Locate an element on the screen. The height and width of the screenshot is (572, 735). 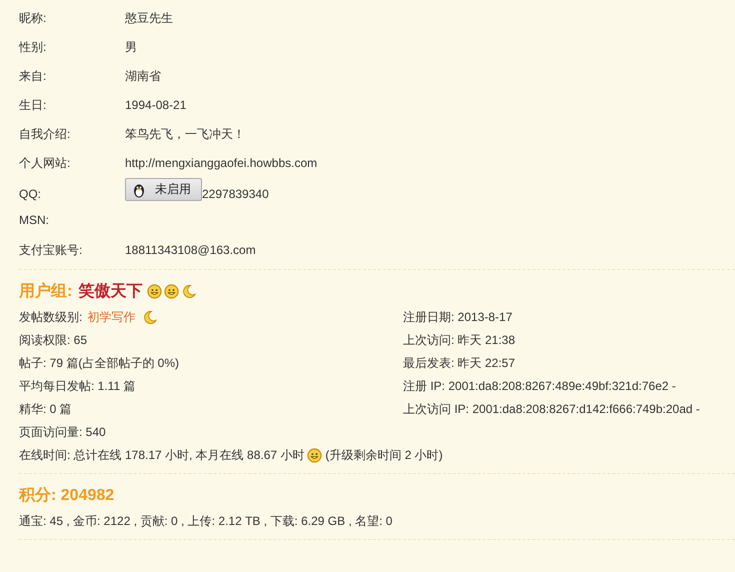
field-label: 支付宝账号: is located at coordinates (51, 250).